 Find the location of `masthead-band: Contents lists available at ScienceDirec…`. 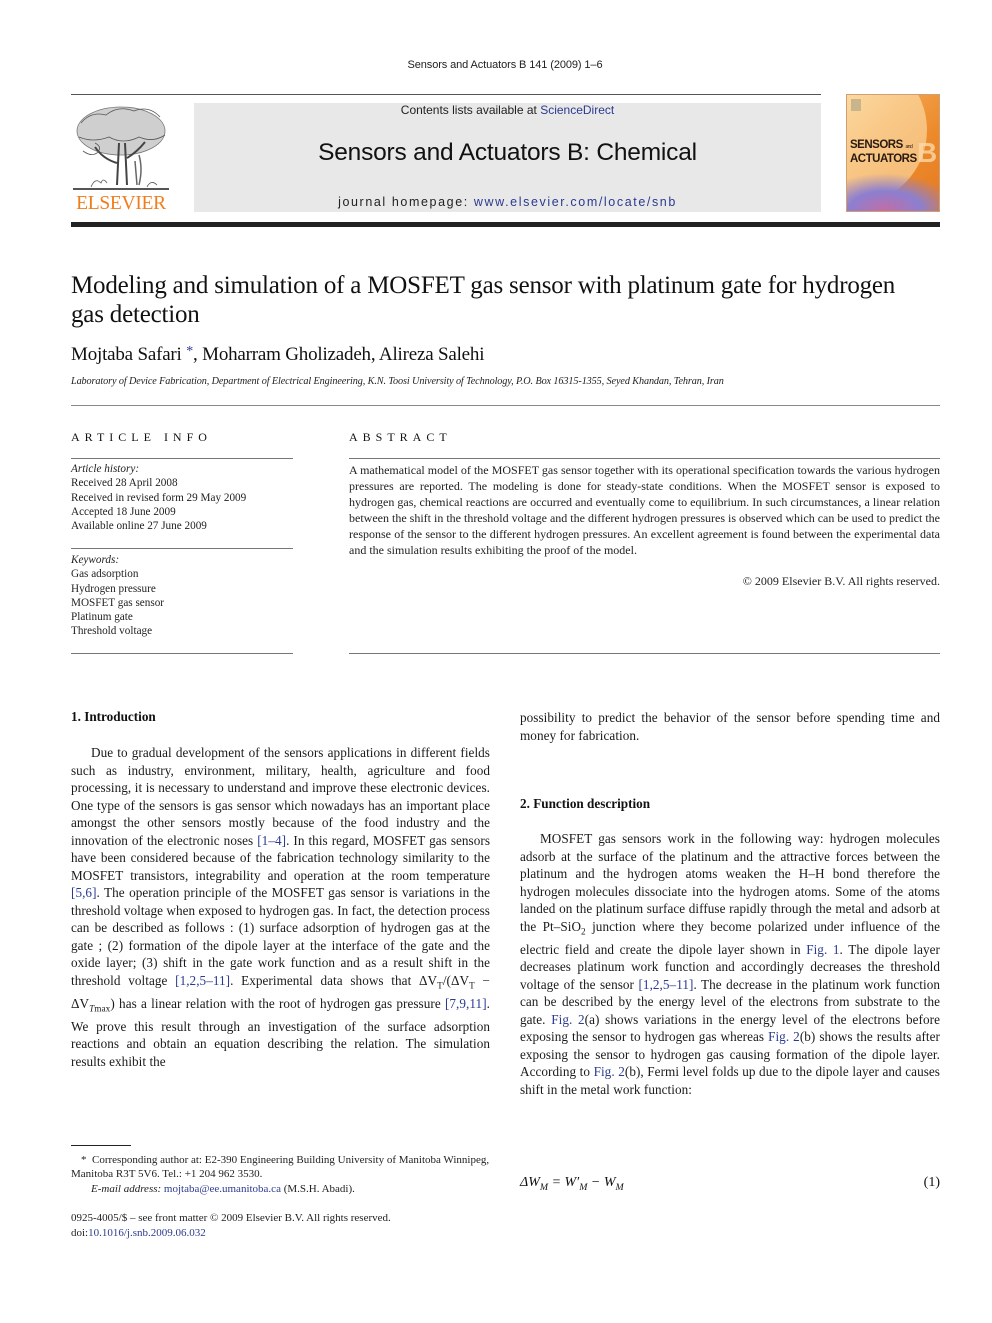

masthead-band: Contents lists available at ScienceDirec… is located at coordinates (507, 157).